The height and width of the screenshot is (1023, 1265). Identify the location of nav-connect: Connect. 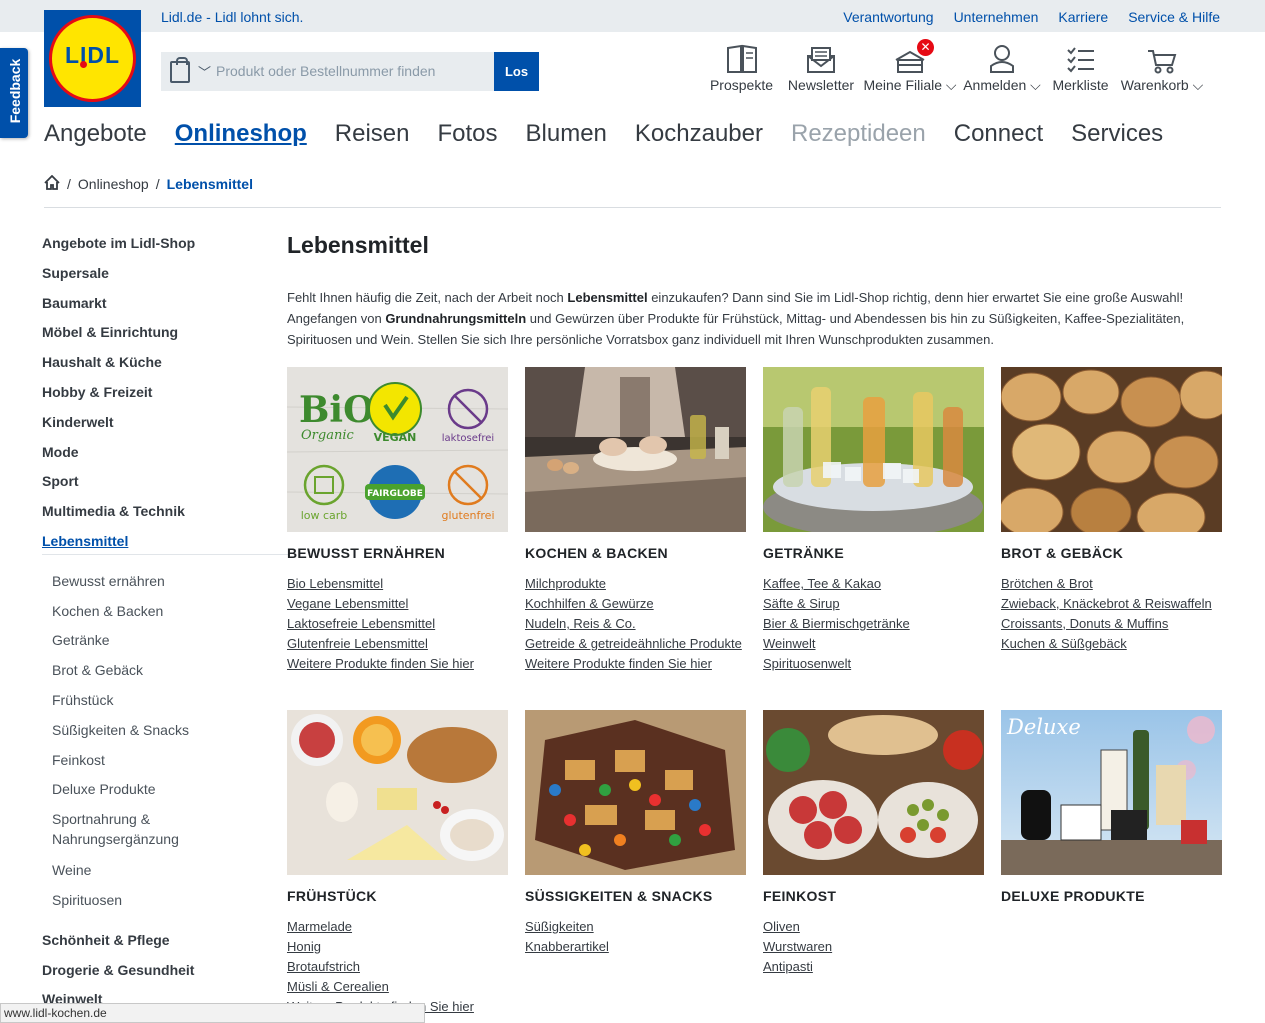
(998, 134).